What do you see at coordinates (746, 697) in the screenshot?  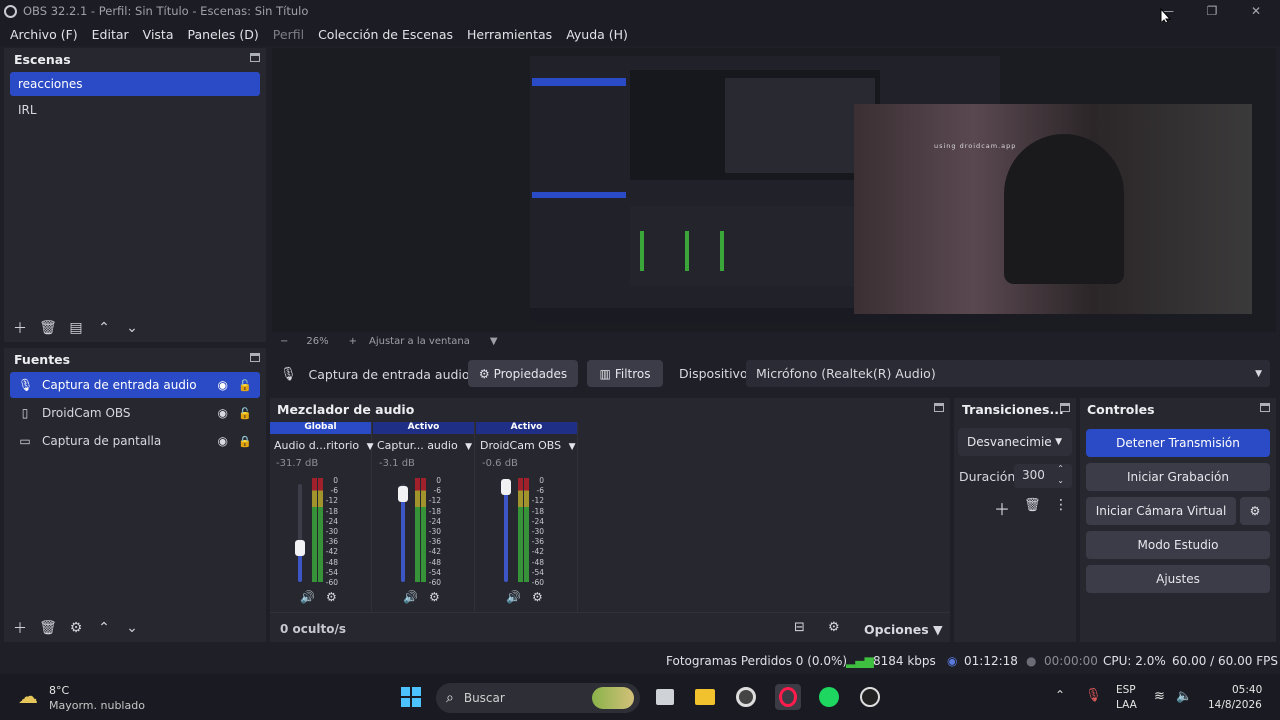 I see `chrome-icon` at bounding box center [746, 697].